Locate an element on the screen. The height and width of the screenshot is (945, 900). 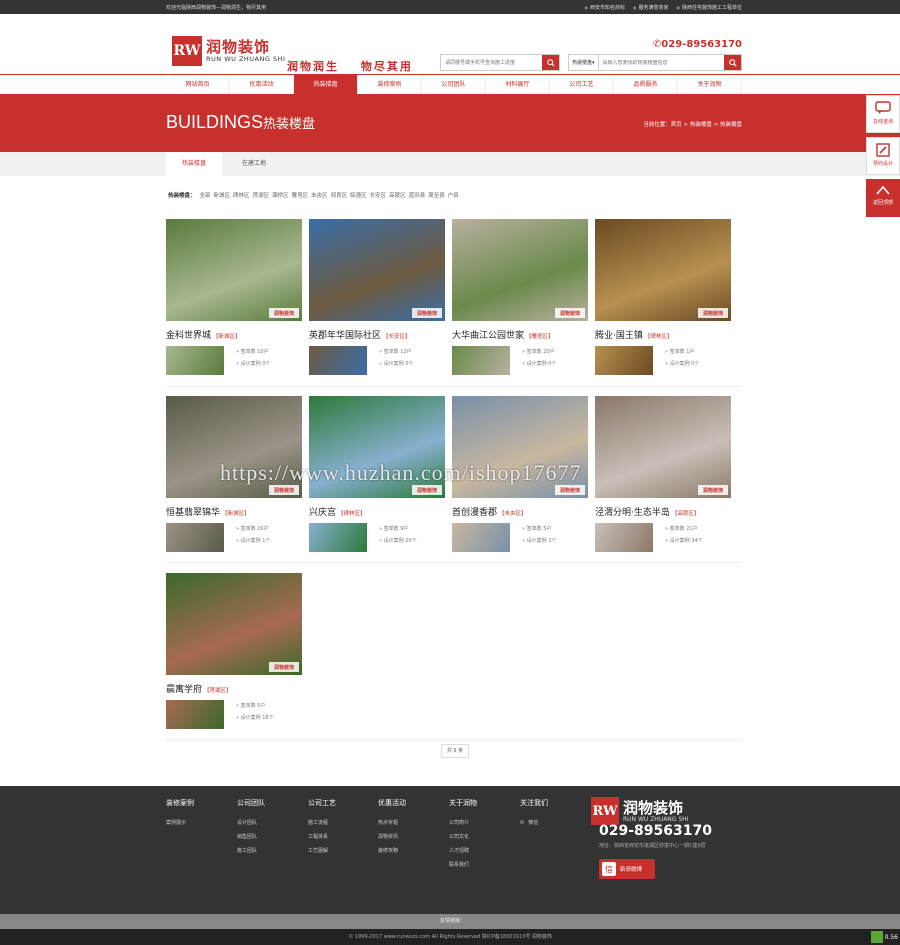
building-name: 恒基翡翠锦华 is located at coordinates (193, 513).